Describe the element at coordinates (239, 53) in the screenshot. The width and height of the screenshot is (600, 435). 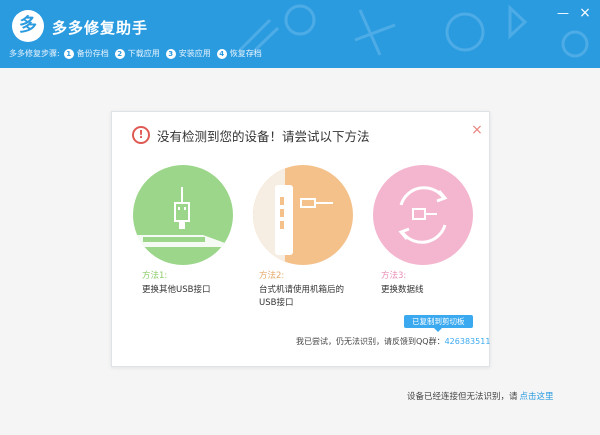
I see `step-restore: 4 恢复存档` at that location.